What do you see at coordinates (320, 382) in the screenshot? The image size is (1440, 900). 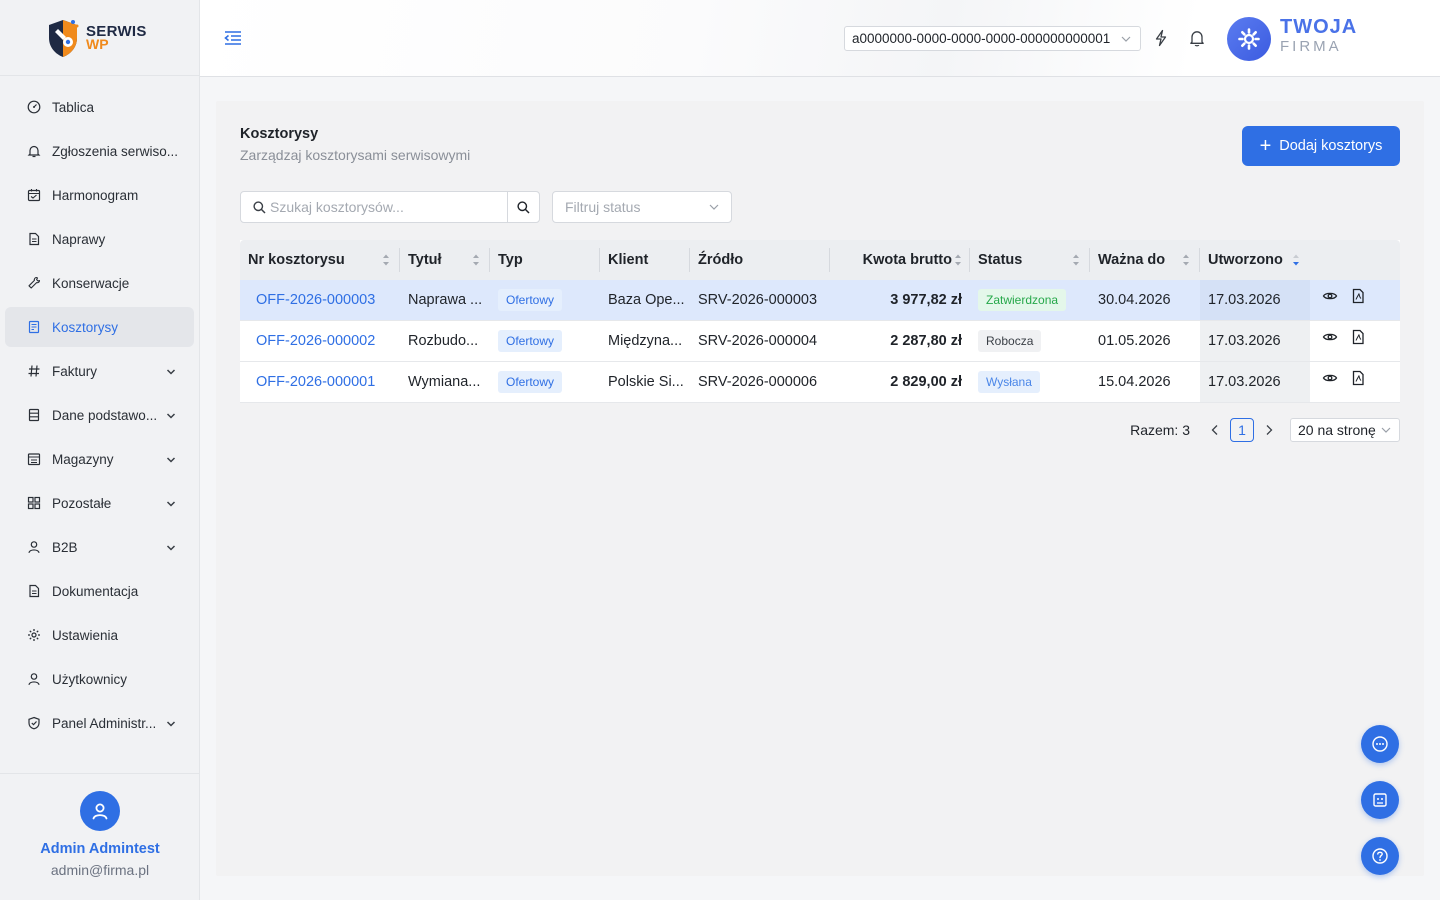 I see `estimate-number-link: OFF-2026-000001` at bounding box center [320, 382].